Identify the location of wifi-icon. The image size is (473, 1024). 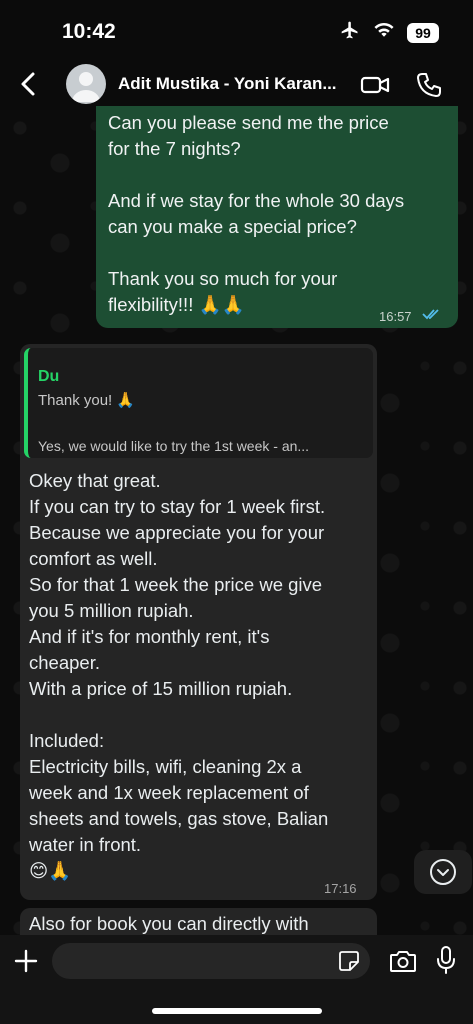
(384, 32).